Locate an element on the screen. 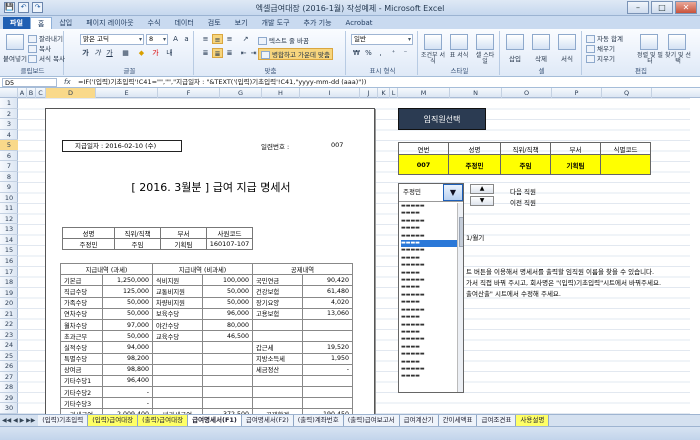 The height and width of the screenshot is (440, 700). column-header: F is located at coordinates (189, 93).